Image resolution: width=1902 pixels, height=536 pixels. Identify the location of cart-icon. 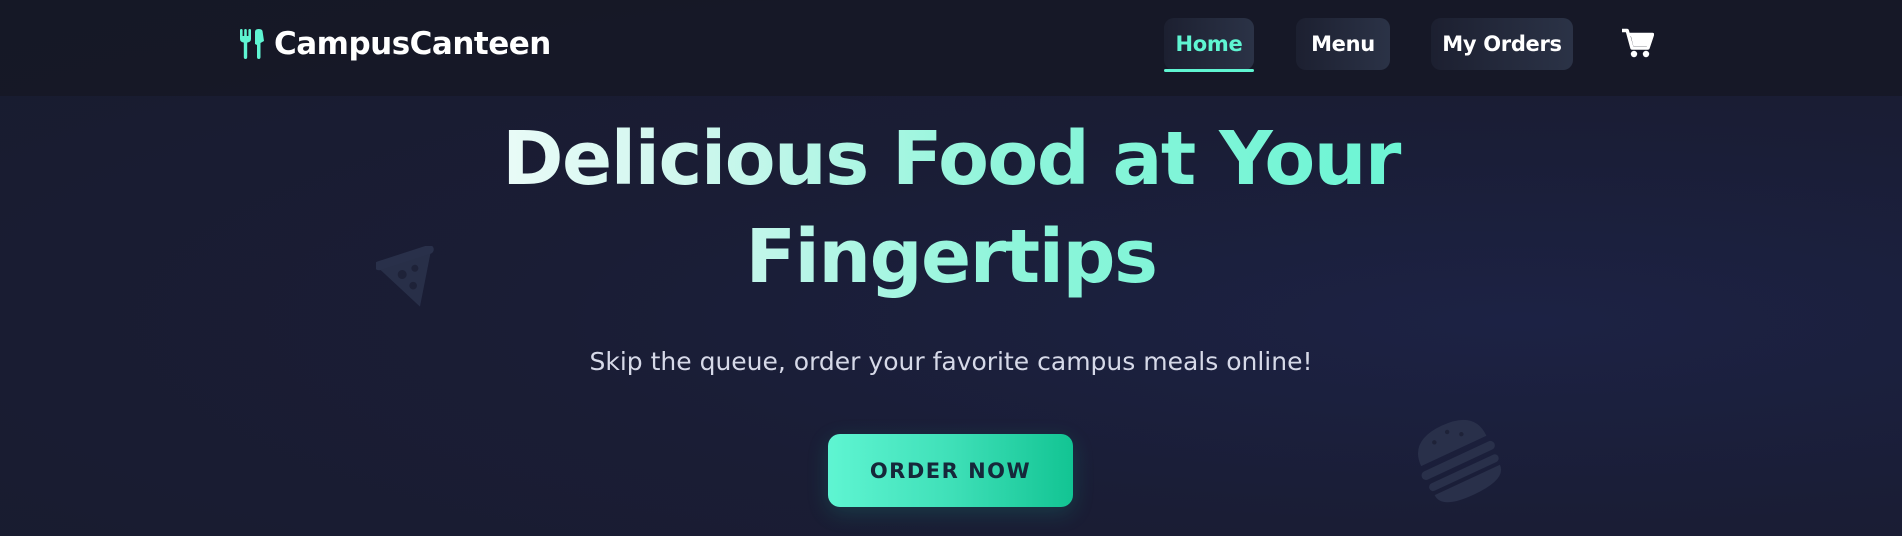
(1638, 43).